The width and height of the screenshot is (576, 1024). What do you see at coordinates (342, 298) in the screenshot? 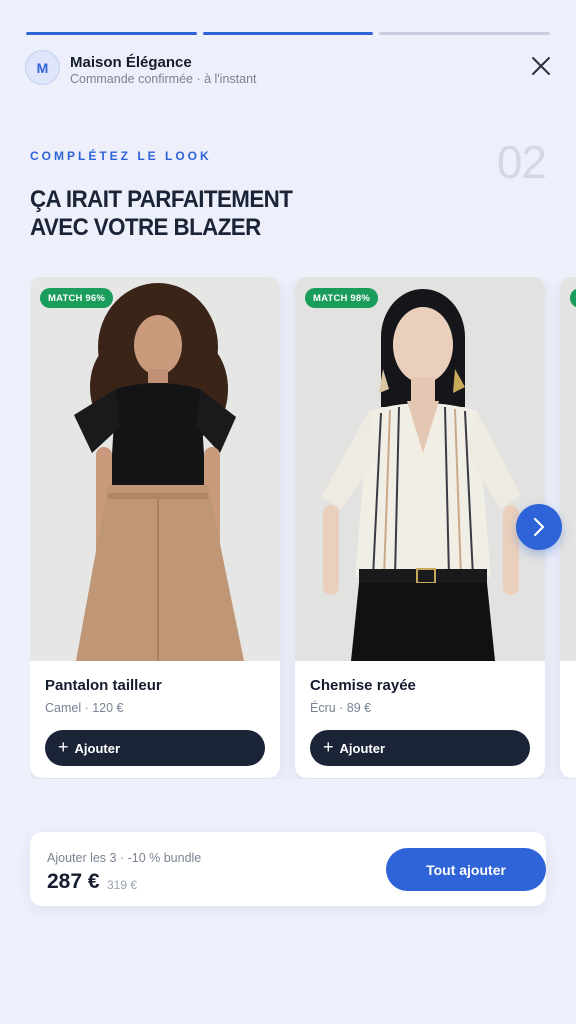
I see `match-badge: MATCH 98%` at bounding box center [342, 298].